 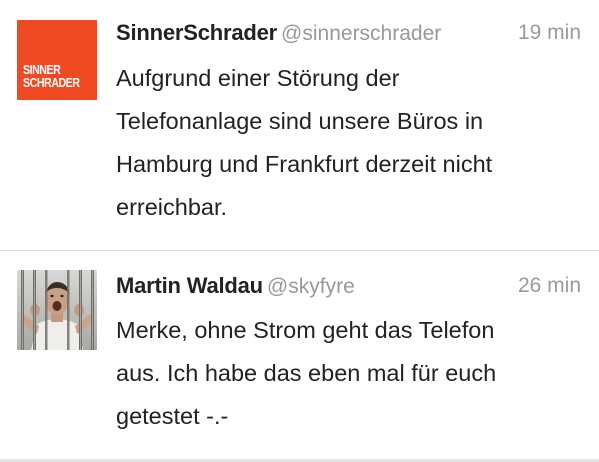 I want to click on person-behind-bars-photo, so click(x=57, y=310).